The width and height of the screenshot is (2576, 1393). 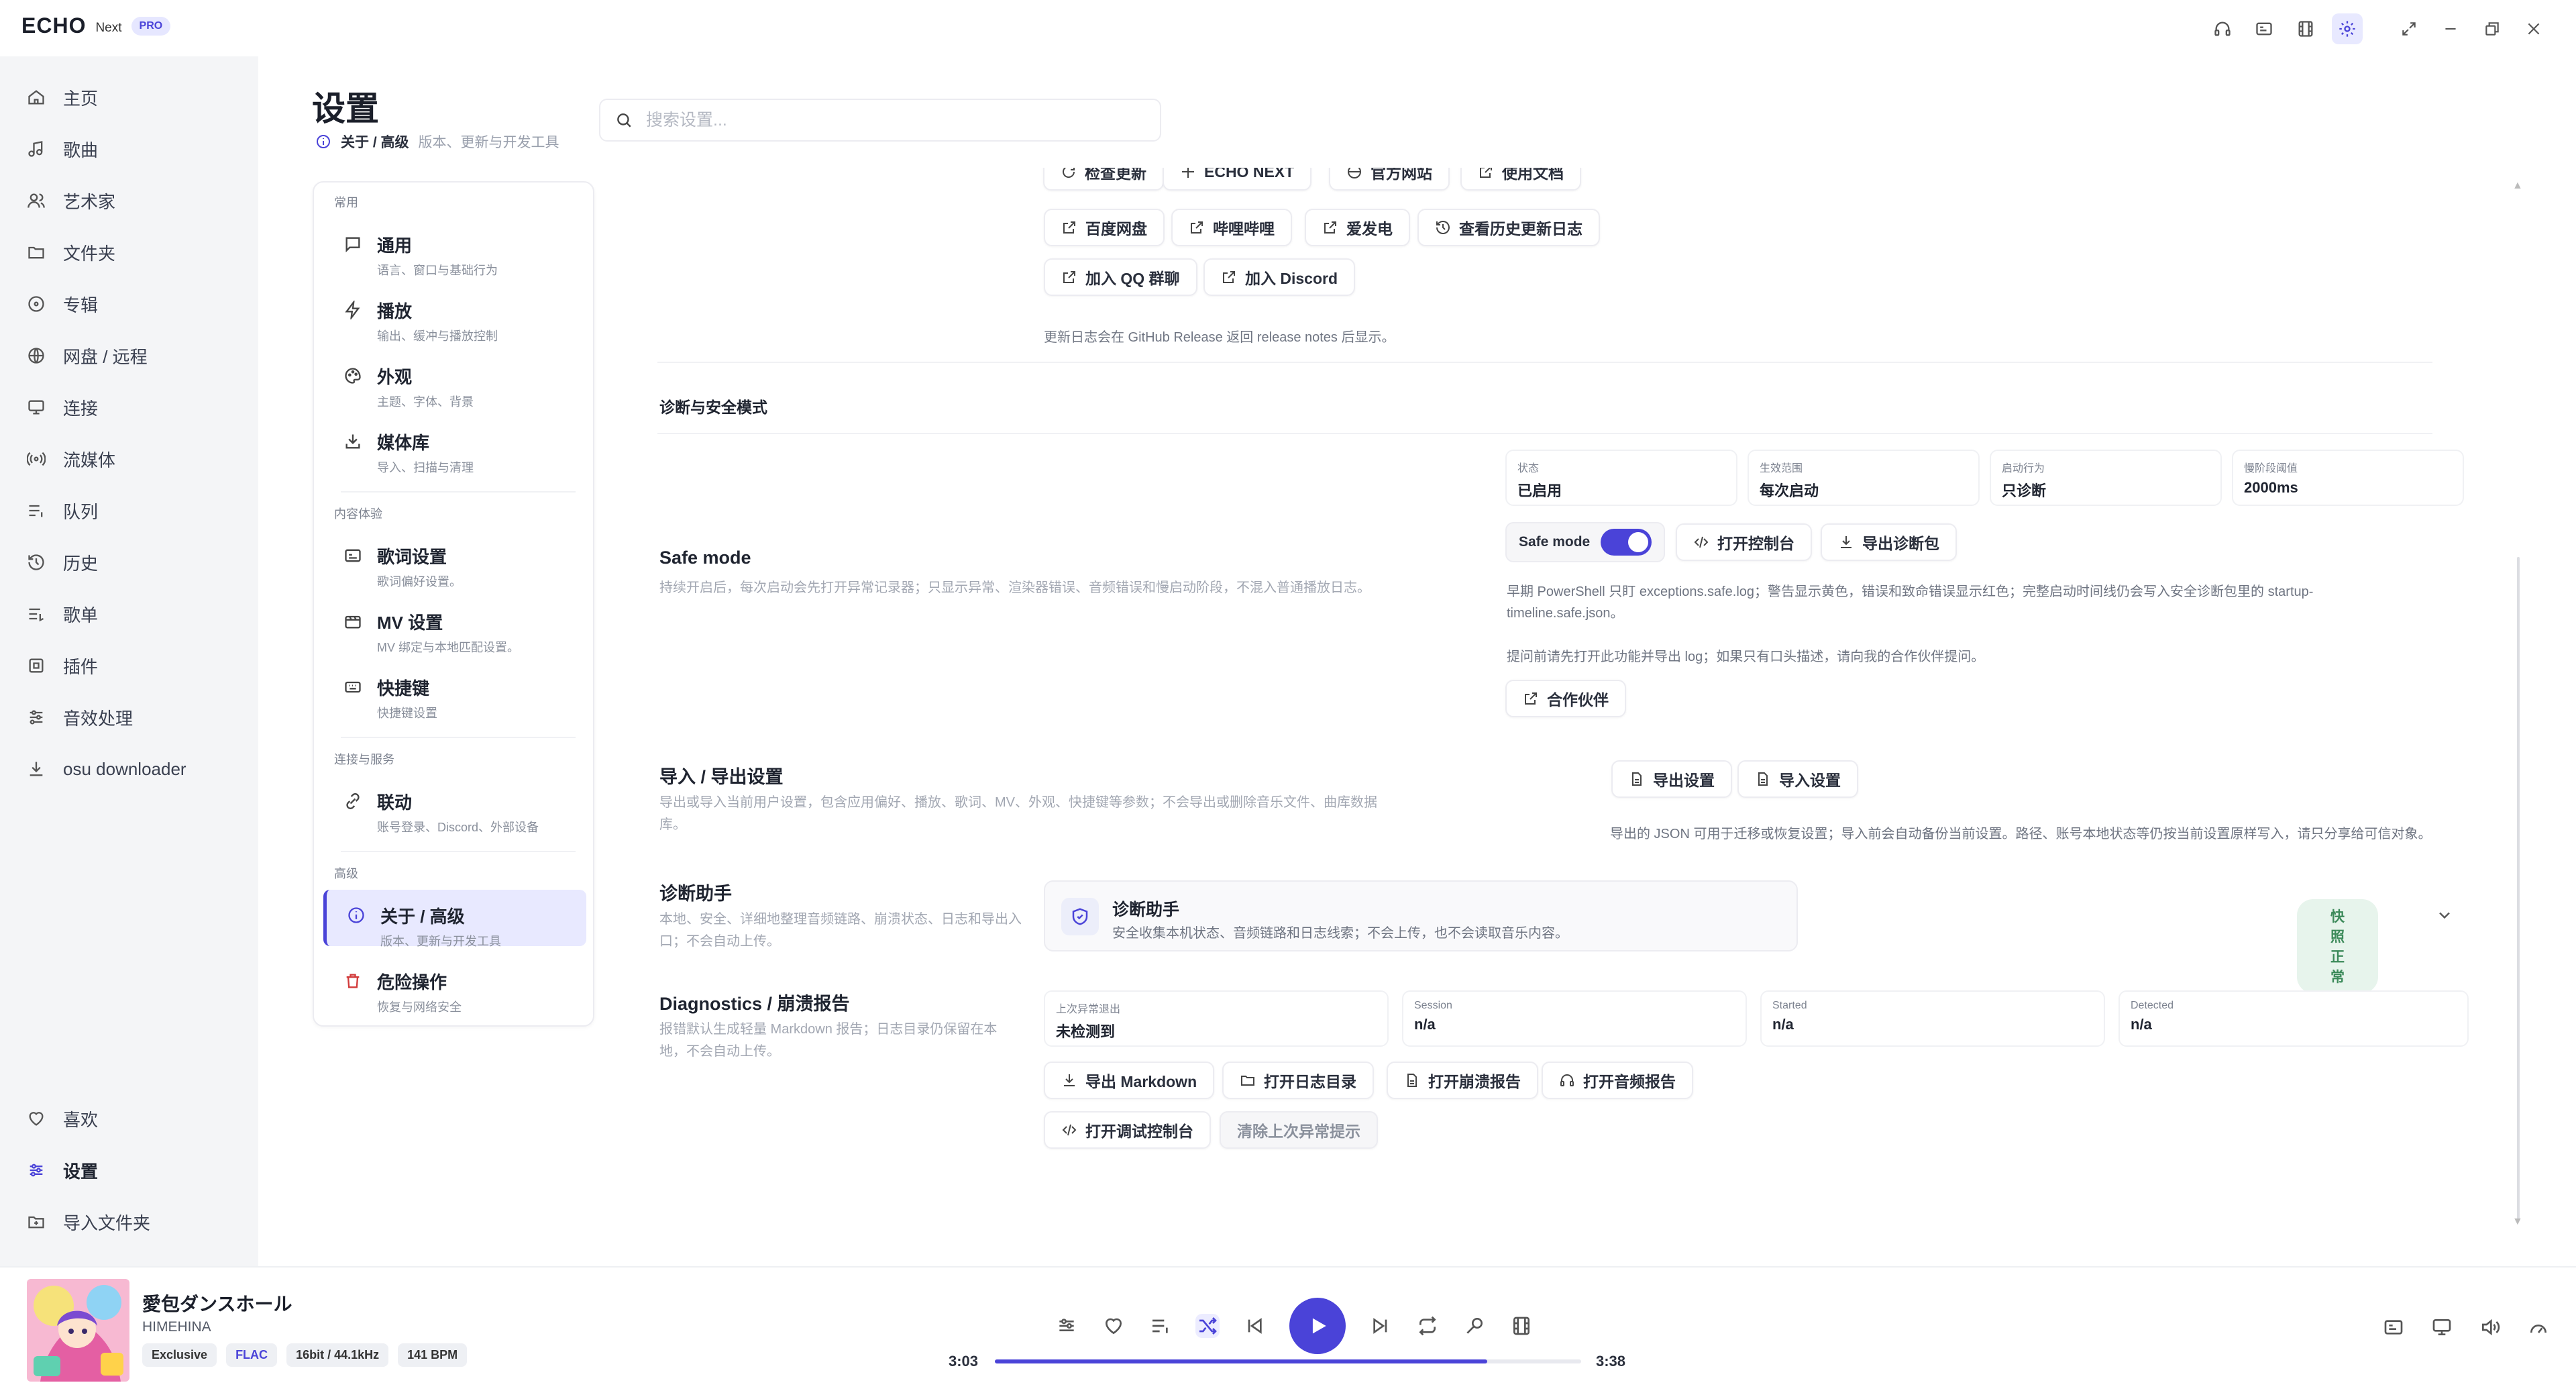 I want to click on minimize-icon, so click(x=2450, y=28).